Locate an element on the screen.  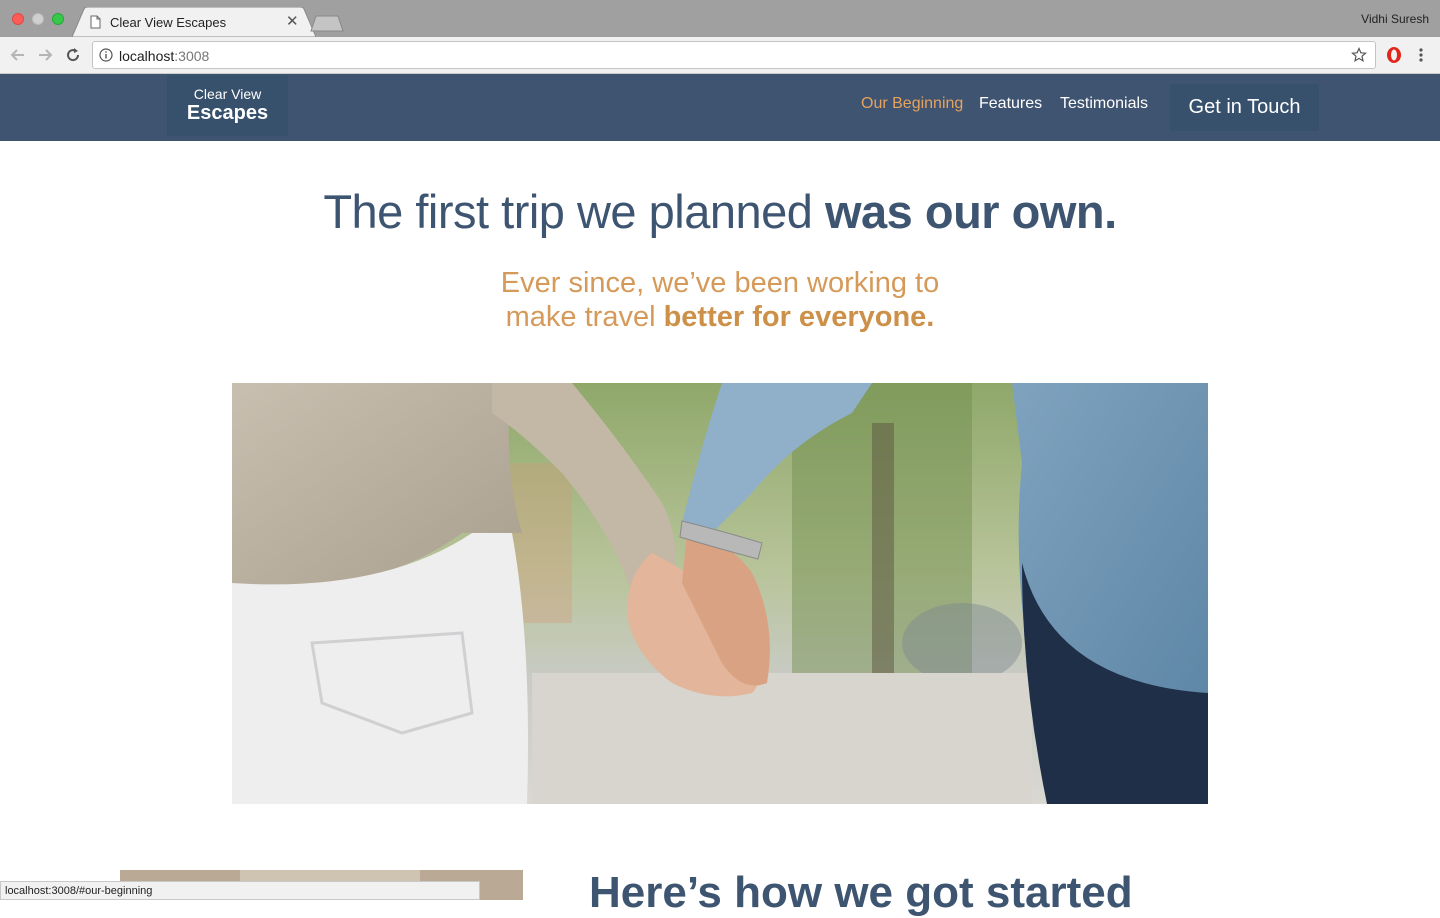
bookmark-star-icon is located at coordinates (1359, 55).